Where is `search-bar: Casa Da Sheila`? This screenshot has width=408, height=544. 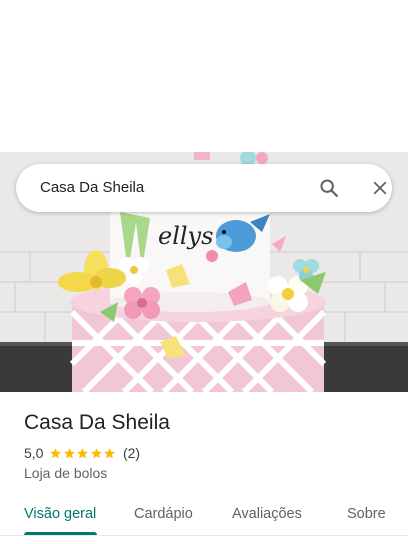 search-bar: Casa Da Sheila is located at coordinates (204, 188).